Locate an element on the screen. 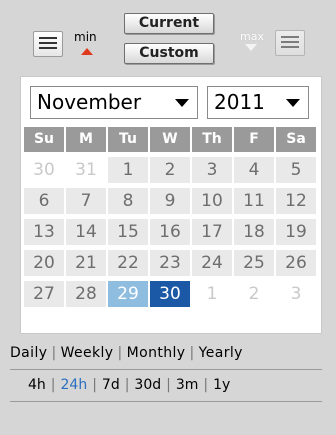 Image resolution: width=336 pixels, height=435 pixels. year-select: 2011 is located at coordinates (258, 102).